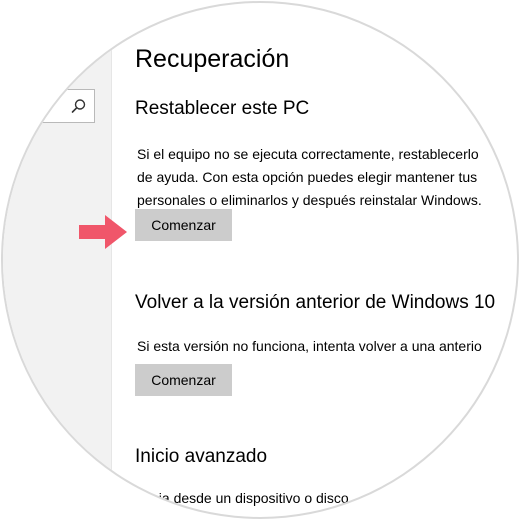 The image size is (520, 520). Describe the element at coordinates (183, 380) in the screenshot. I see `go-back-start-button: Comenzar` at that location.